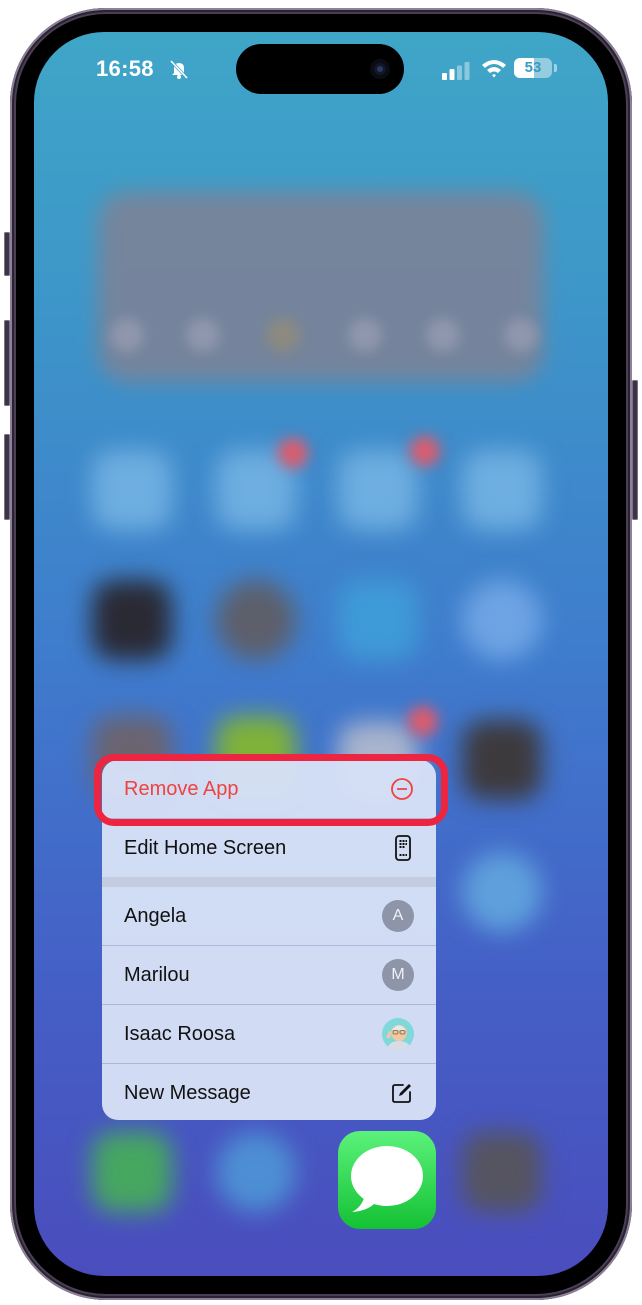 This screenshot has height=1305, width=642. Describe the element at coordinates (132, 1172) in the screenshot. I see `blurred-dock-phone` at that location.